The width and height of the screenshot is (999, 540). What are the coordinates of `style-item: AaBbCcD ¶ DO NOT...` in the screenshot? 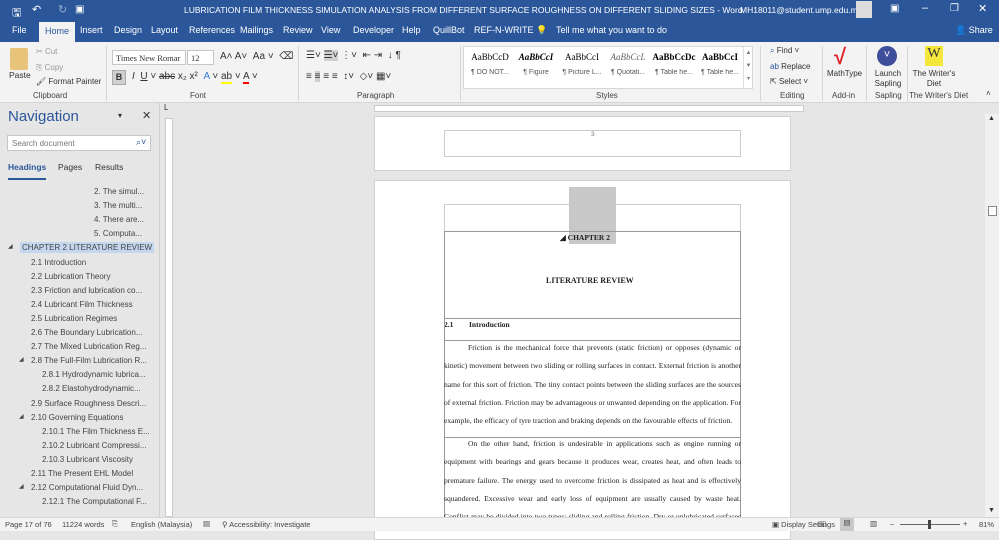 It's located at (490, 64).